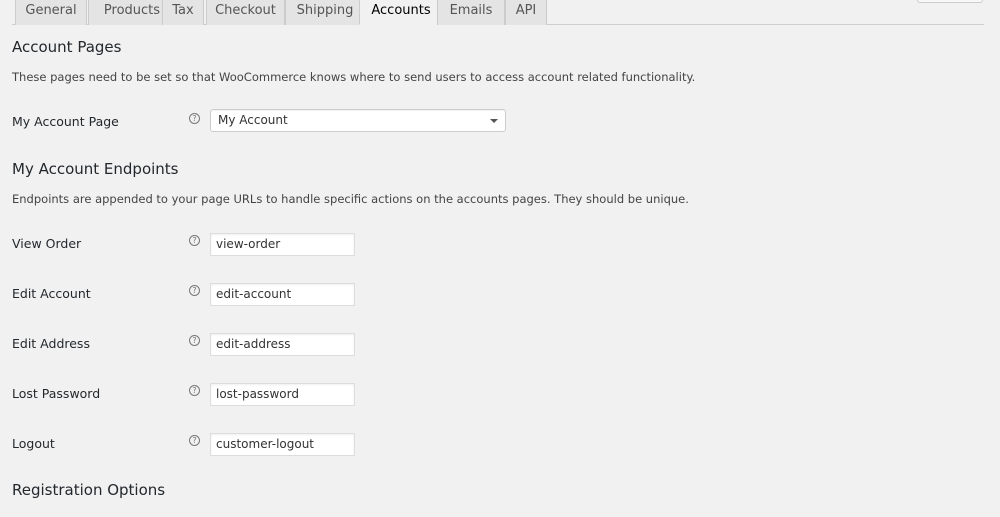  What do you see at coordinates (950, 1) in the screenshot?
I see `corner-button` at bounding box center [950, 1].